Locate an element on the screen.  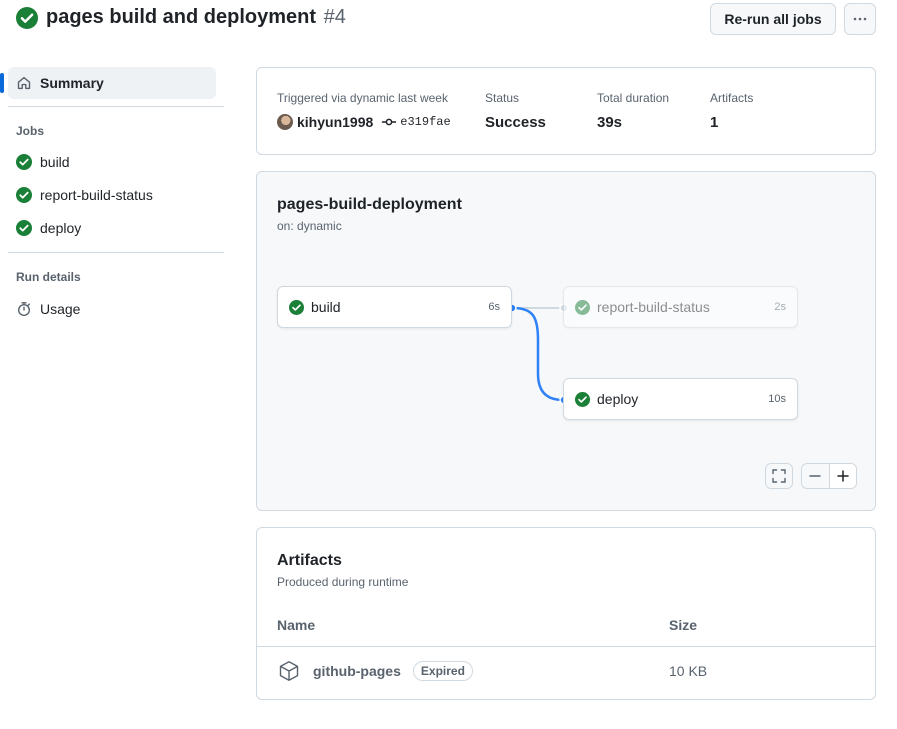
job-node-report-build-status: report-build-status 2s is located at coordinates (680, 307).